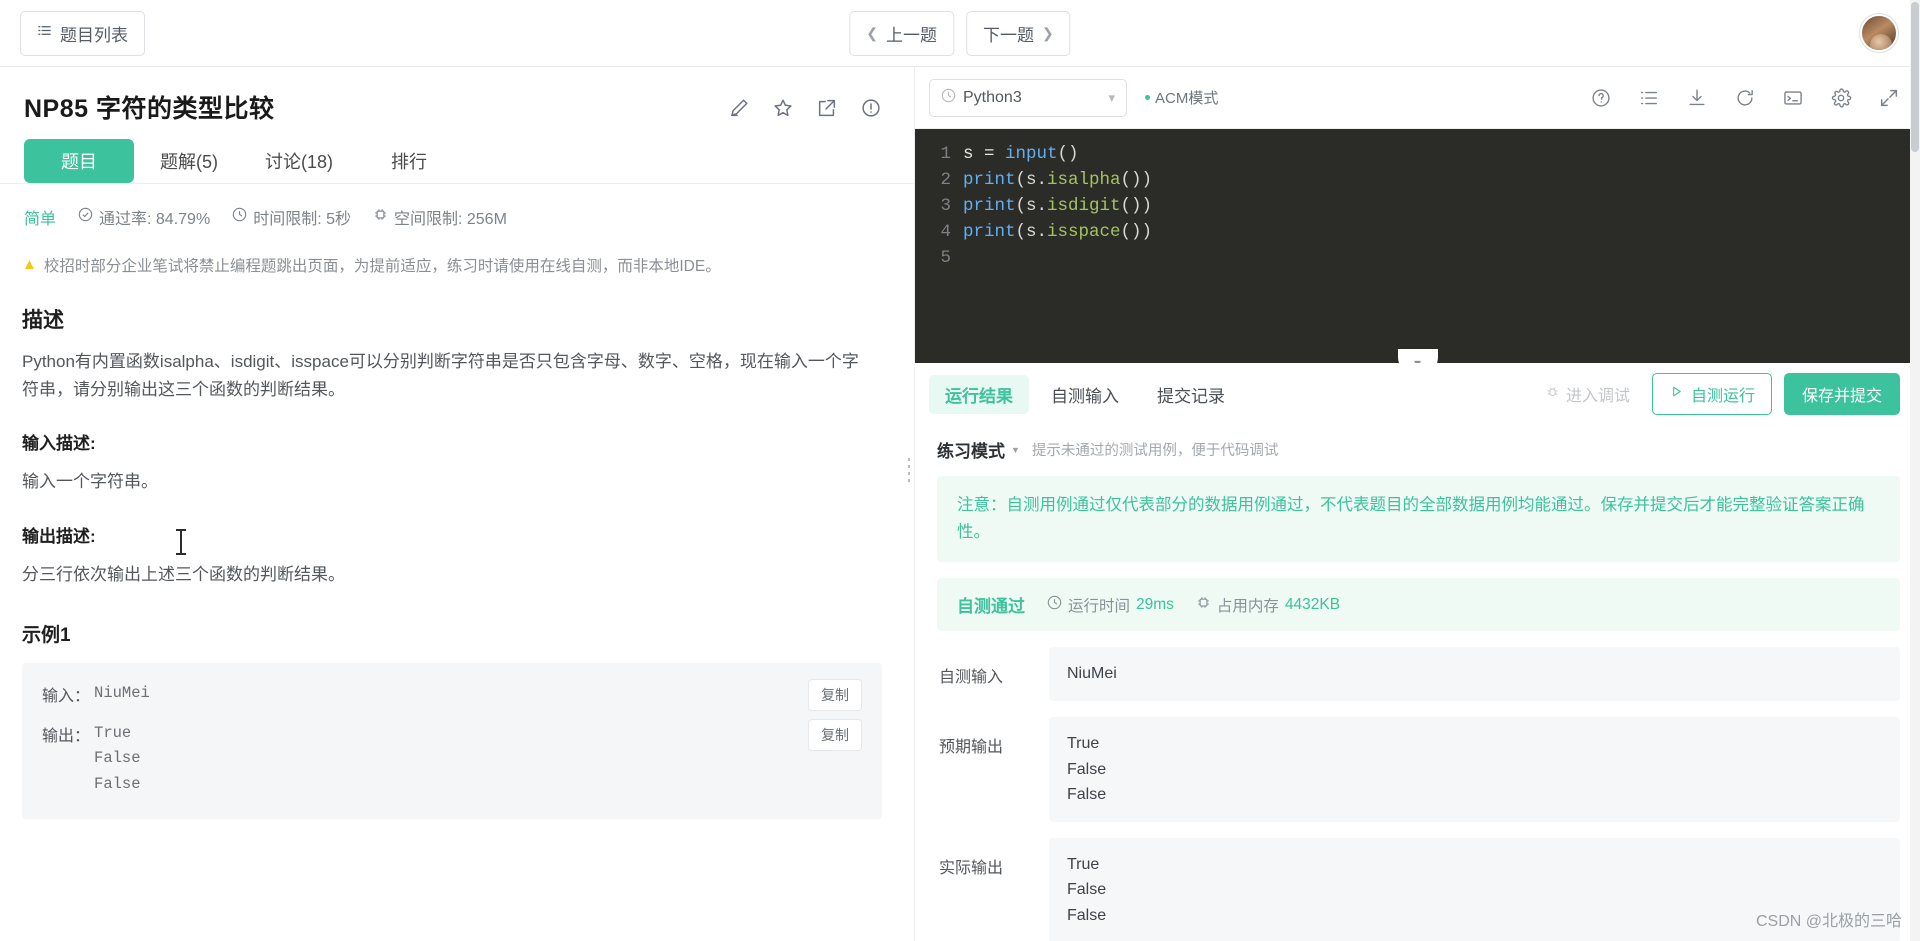  I want to click on test-input-row: 自测输入 NiuMei, so click(1418, 674).